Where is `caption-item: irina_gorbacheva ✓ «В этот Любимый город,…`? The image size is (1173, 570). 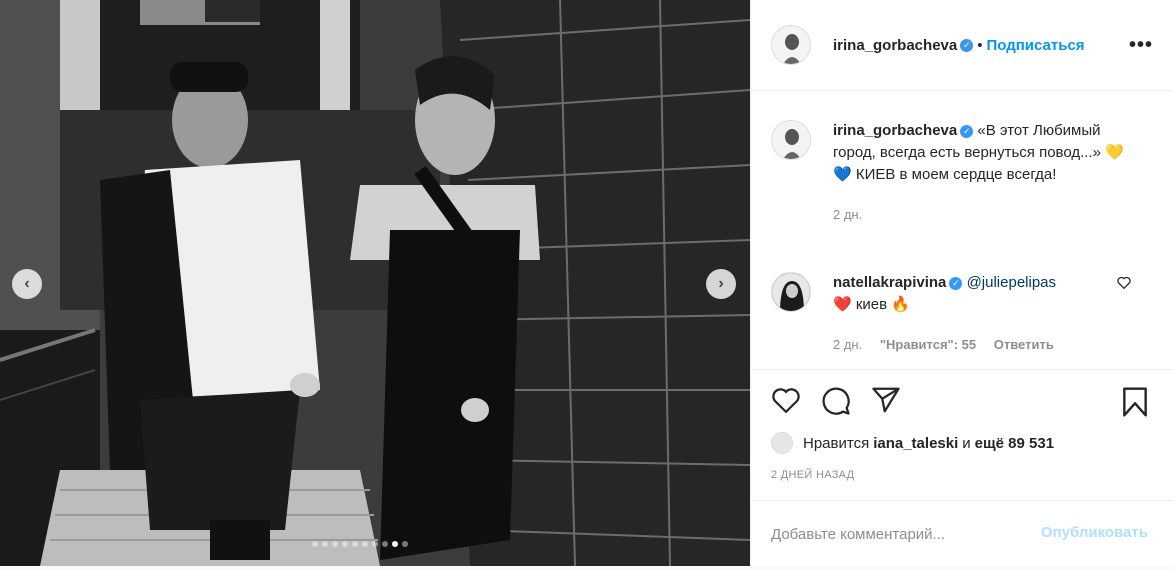
caption-item: irina_gorbacheva ✓ «В этот Любимый город,… is located at coordinates (966, 185).